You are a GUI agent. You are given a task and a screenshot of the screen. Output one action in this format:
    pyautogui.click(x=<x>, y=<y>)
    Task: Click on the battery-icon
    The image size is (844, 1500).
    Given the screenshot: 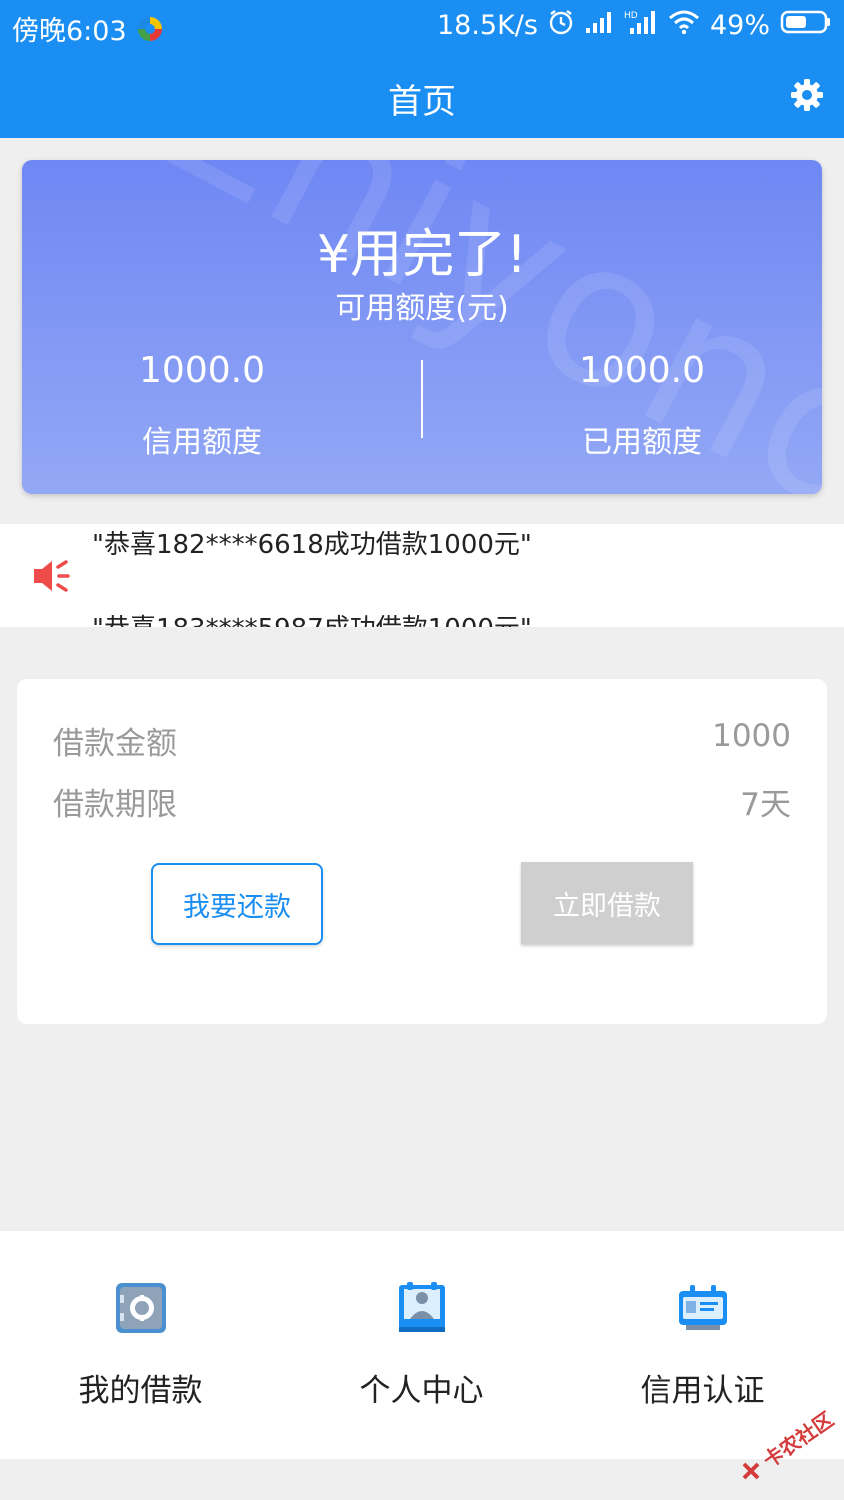 What is the action you would take?
    pyautogui.click(x=806, y=25)
    